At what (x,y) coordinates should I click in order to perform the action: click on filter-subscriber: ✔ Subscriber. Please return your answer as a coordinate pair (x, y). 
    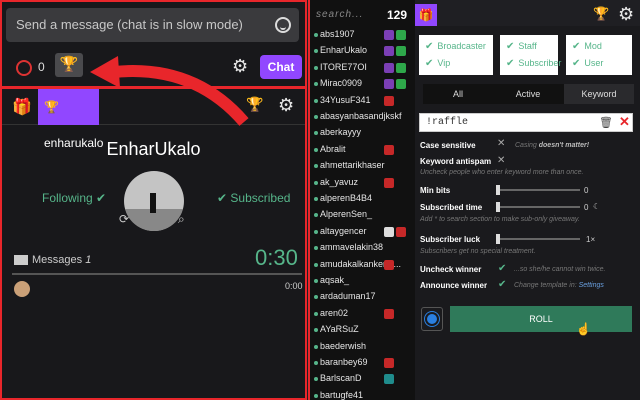
    Looking at the image, I should click on (533, 63).